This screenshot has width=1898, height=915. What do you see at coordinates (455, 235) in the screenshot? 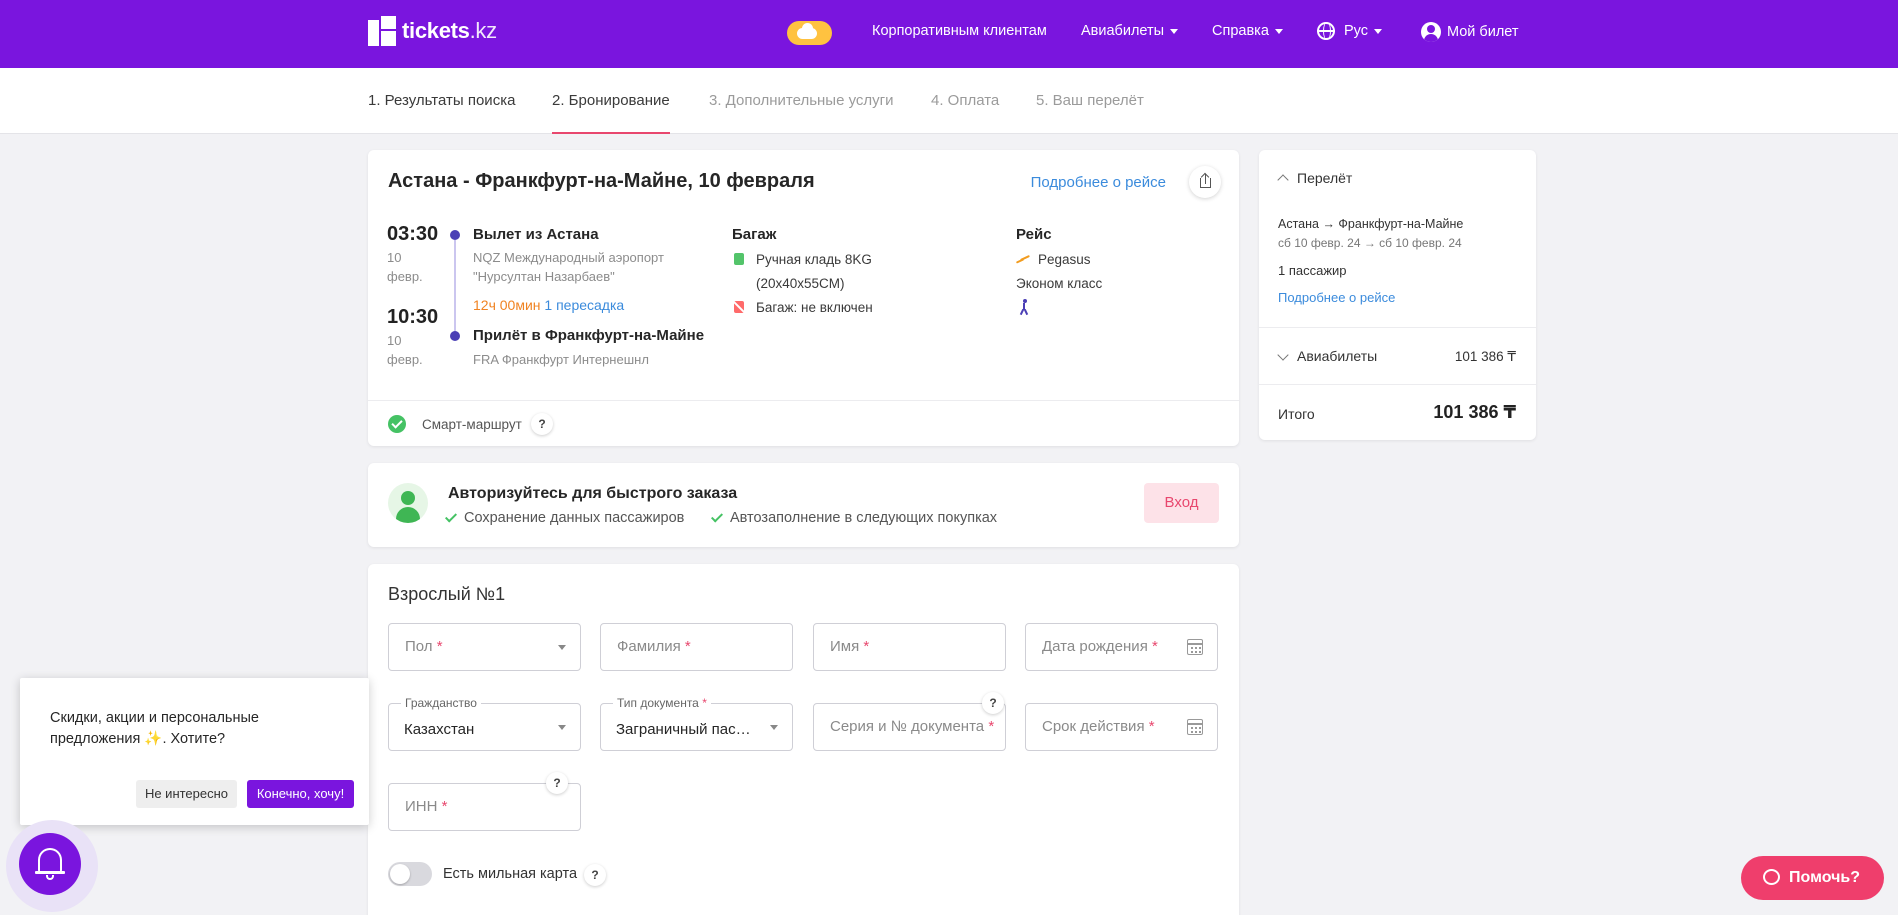
I see `departure-dot` at bounding box center [455, 235].